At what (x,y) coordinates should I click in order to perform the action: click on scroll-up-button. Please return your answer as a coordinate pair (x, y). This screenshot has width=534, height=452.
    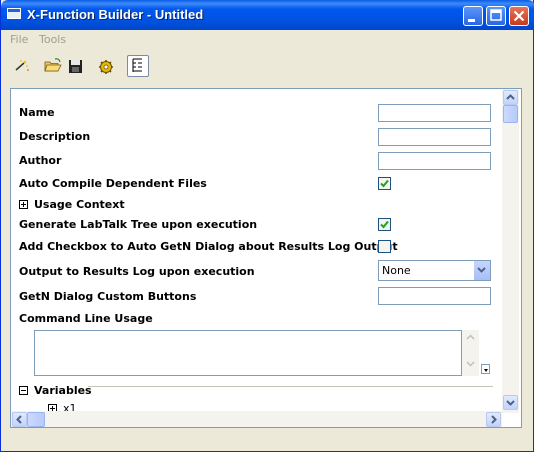
    Looking at the image, I should click on (510, 97).